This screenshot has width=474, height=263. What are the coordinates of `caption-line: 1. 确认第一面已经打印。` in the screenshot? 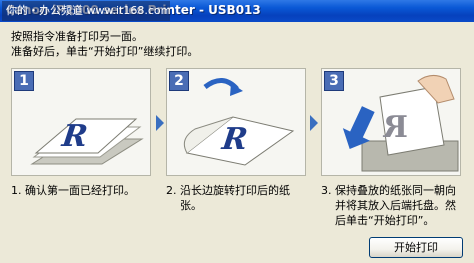 It's located at (73, 190).